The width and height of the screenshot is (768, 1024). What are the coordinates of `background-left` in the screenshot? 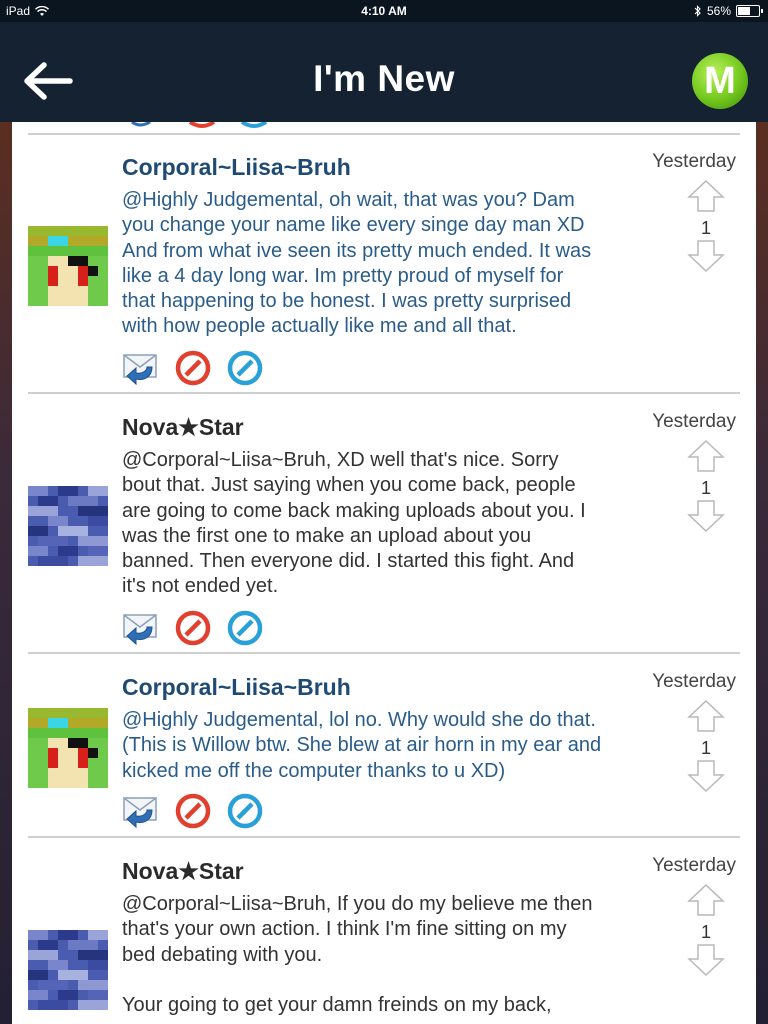 It's located at (6, 573).